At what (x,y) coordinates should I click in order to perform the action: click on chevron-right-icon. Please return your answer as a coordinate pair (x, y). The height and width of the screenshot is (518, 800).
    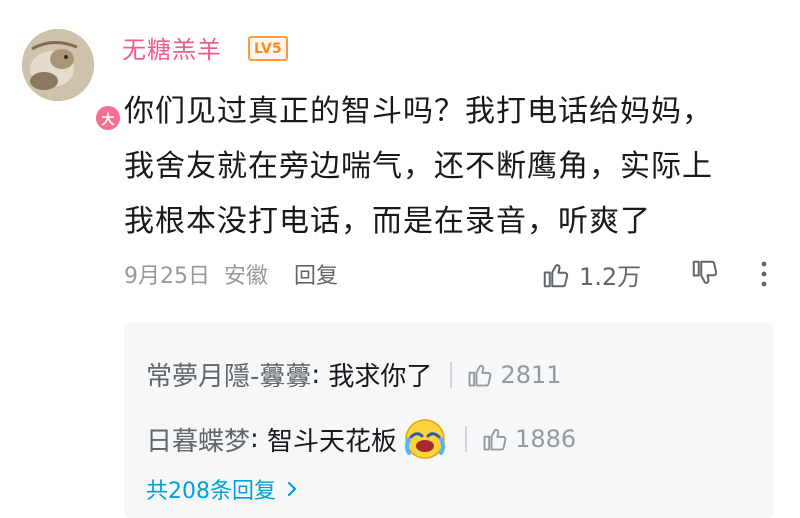
    Looking at the image, I should click on (292, 489).